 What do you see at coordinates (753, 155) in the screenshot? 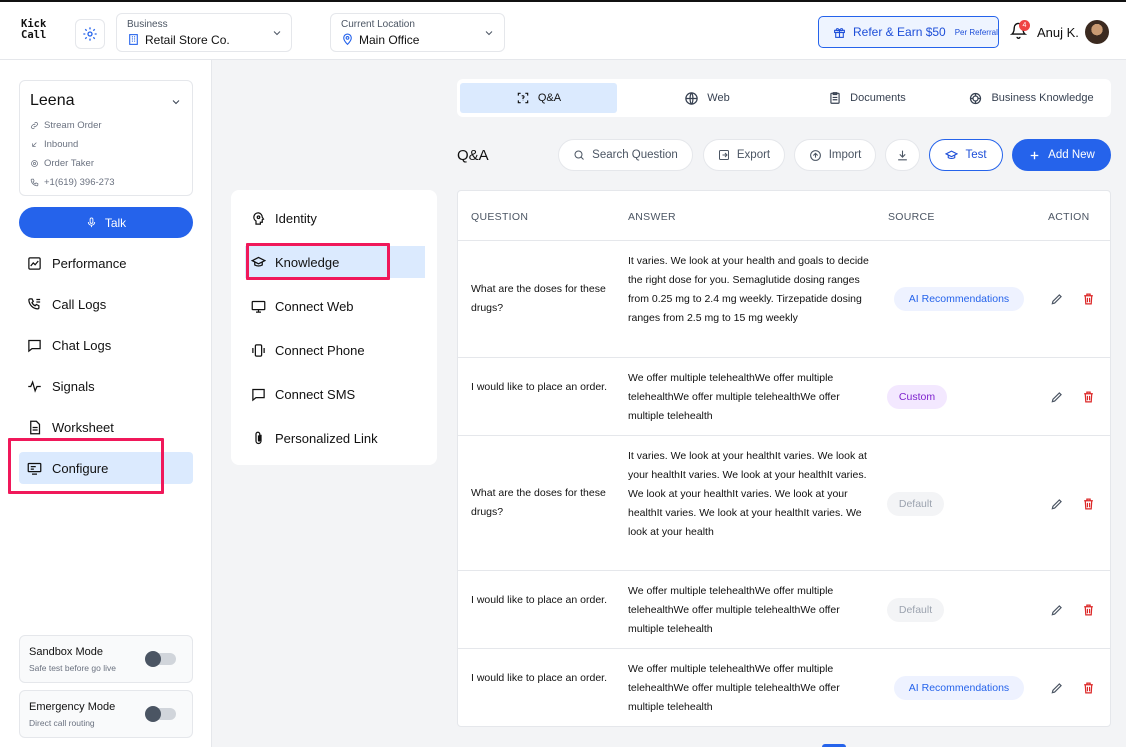
I see `export-label: Export` at bounding box center [753, 155].